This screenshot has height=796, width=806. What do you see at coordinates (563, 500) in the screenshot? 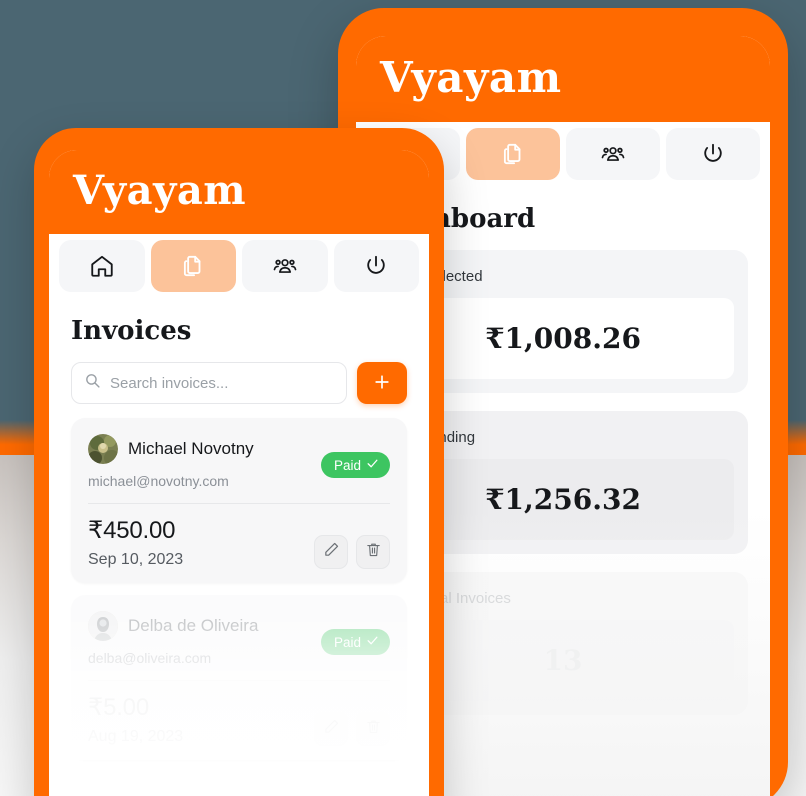
I see `stat-pending-value: ₹1,256.32` at bounding box center [563, 500].